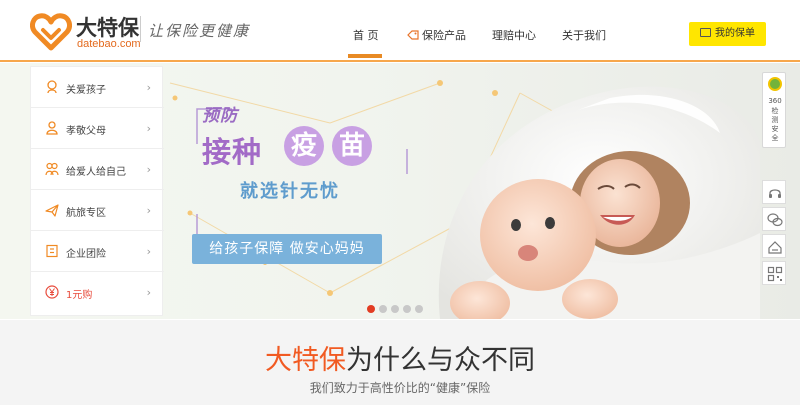  I want to click on logo-divider, so click(140, 29).